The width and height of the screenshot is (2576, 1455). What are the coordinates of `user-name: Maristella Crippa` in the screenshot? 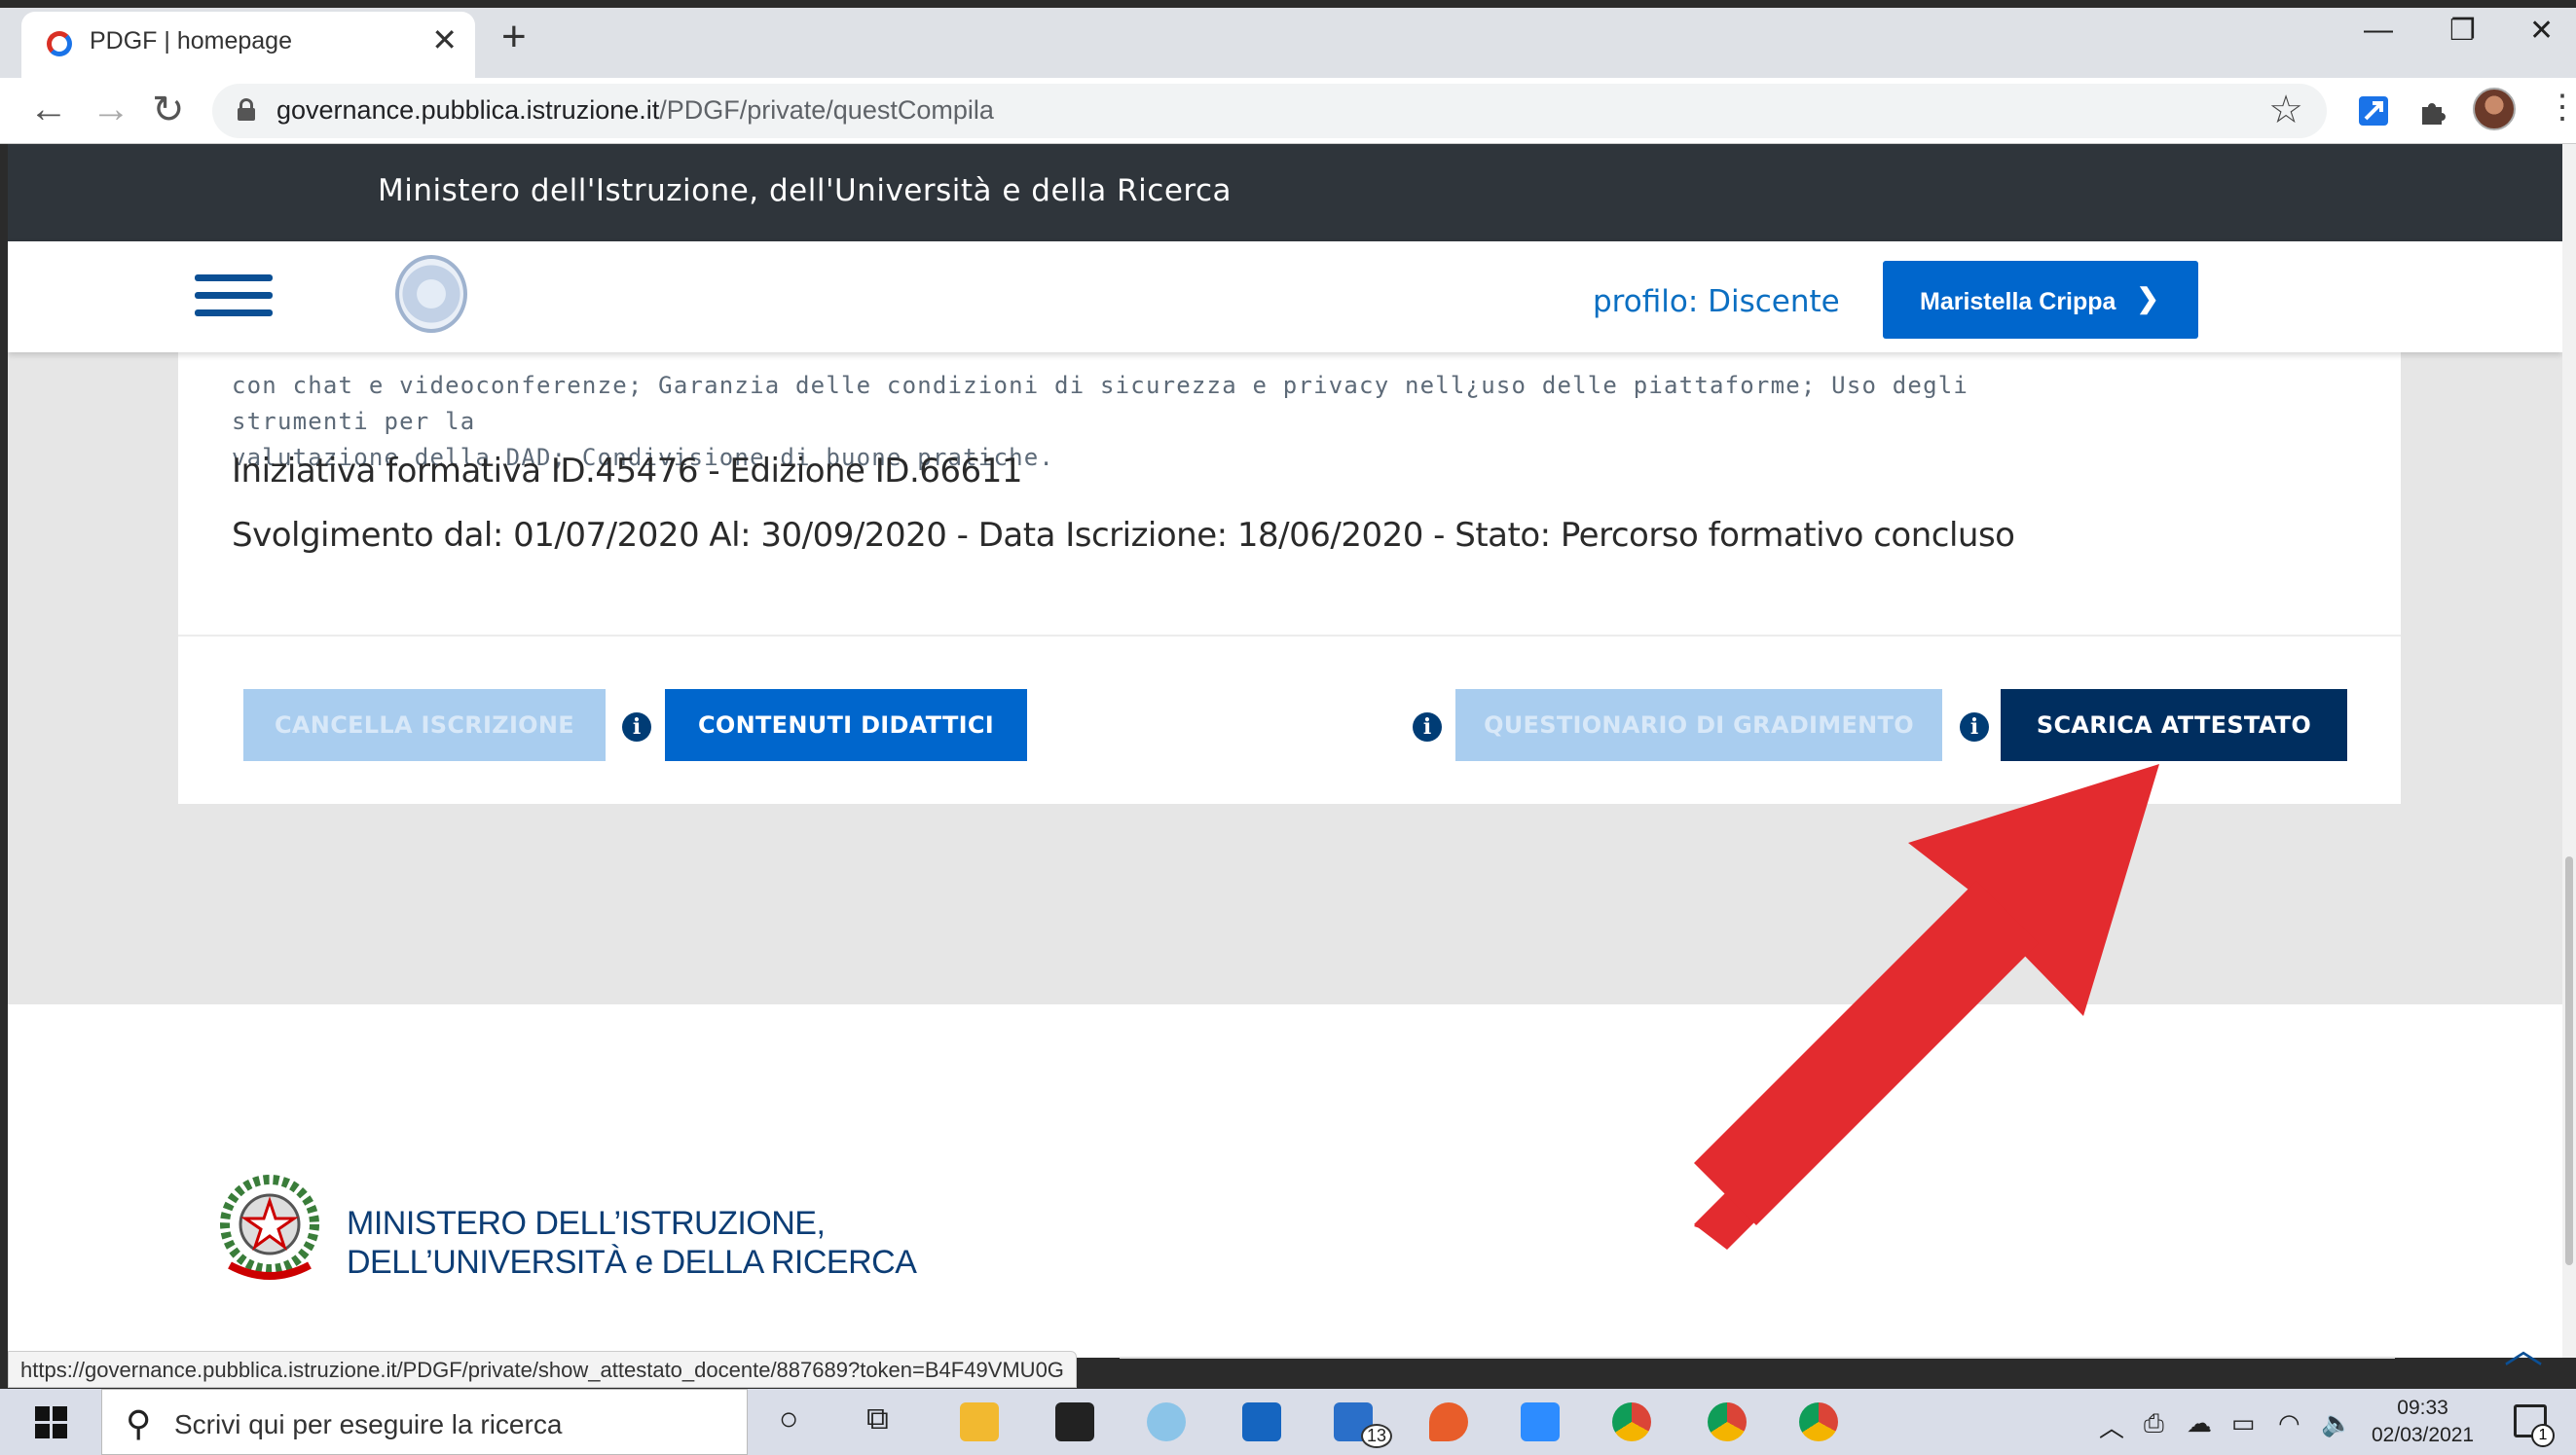 It's located at (2018, 301).